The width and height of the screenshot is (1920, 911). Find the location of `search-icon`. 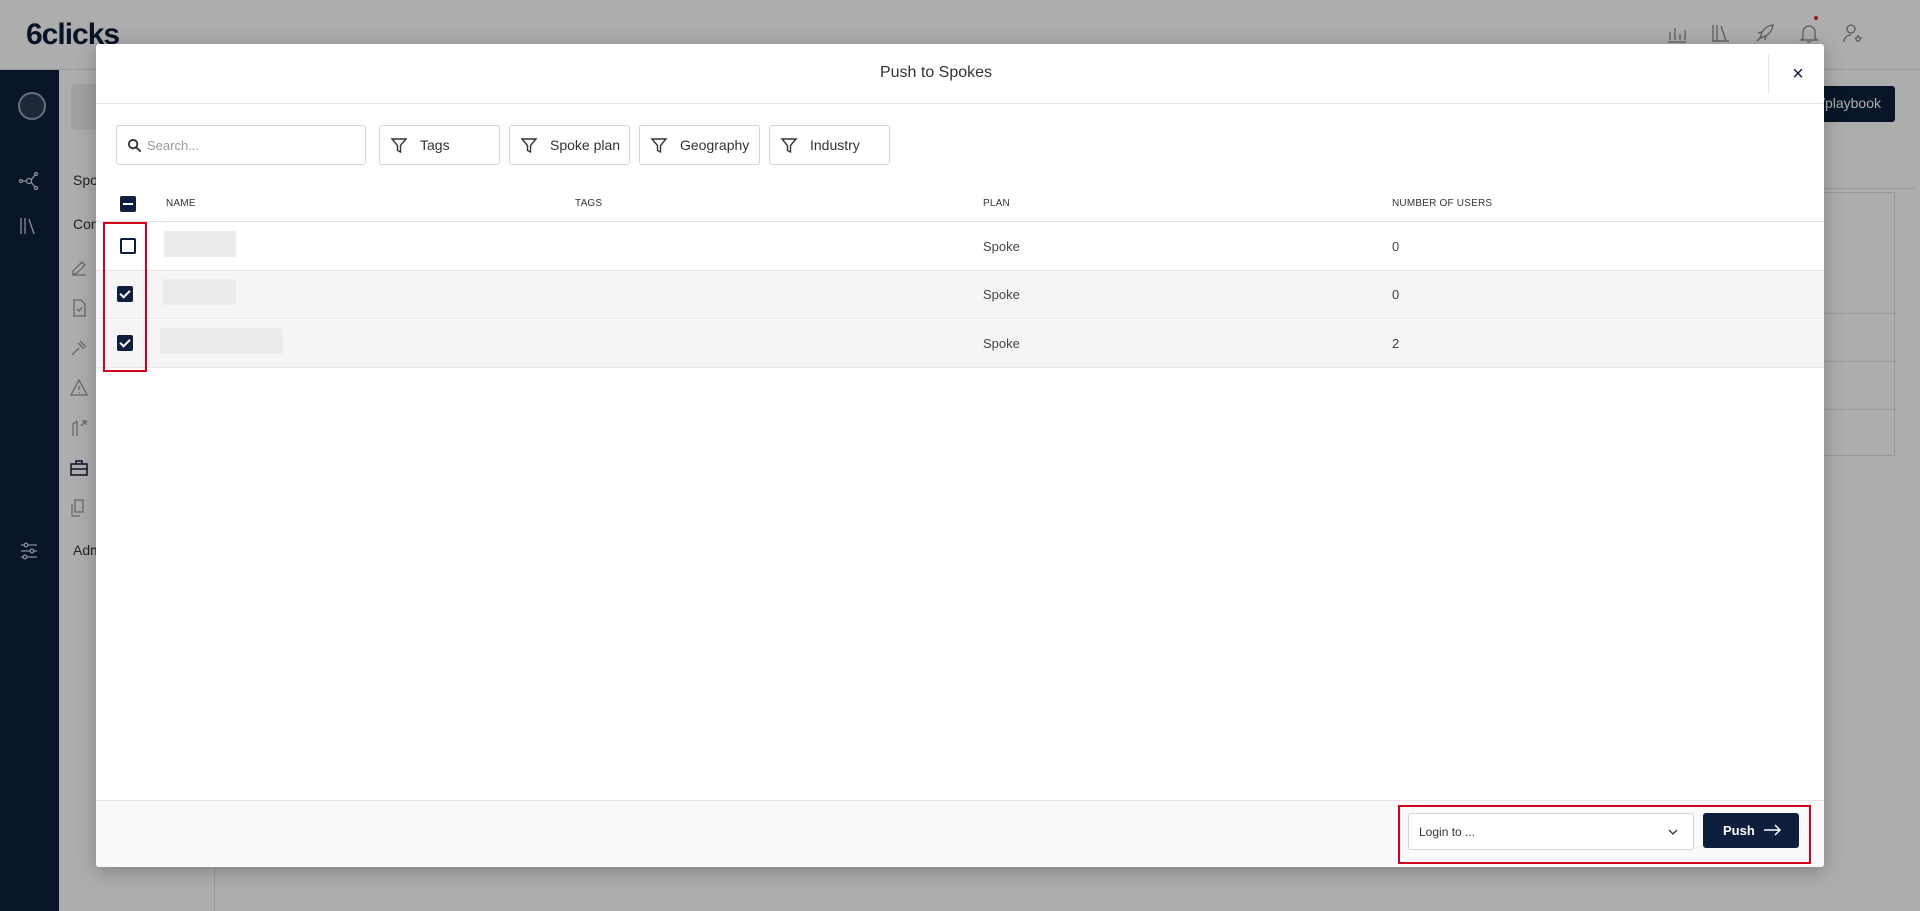

search-icon is located at coordinates (134, 145).